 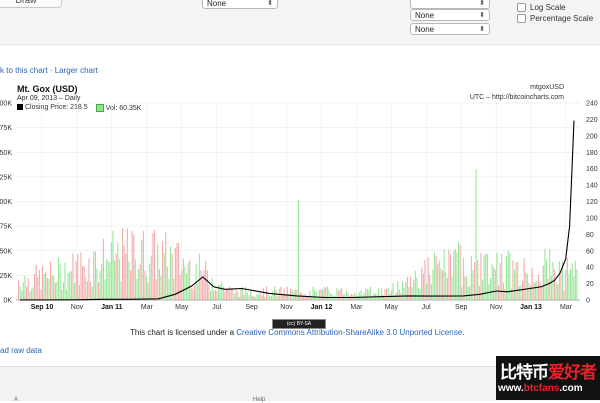 I want to click on chart-symbol: mtgoxUSD, so click(x=547, y=87).